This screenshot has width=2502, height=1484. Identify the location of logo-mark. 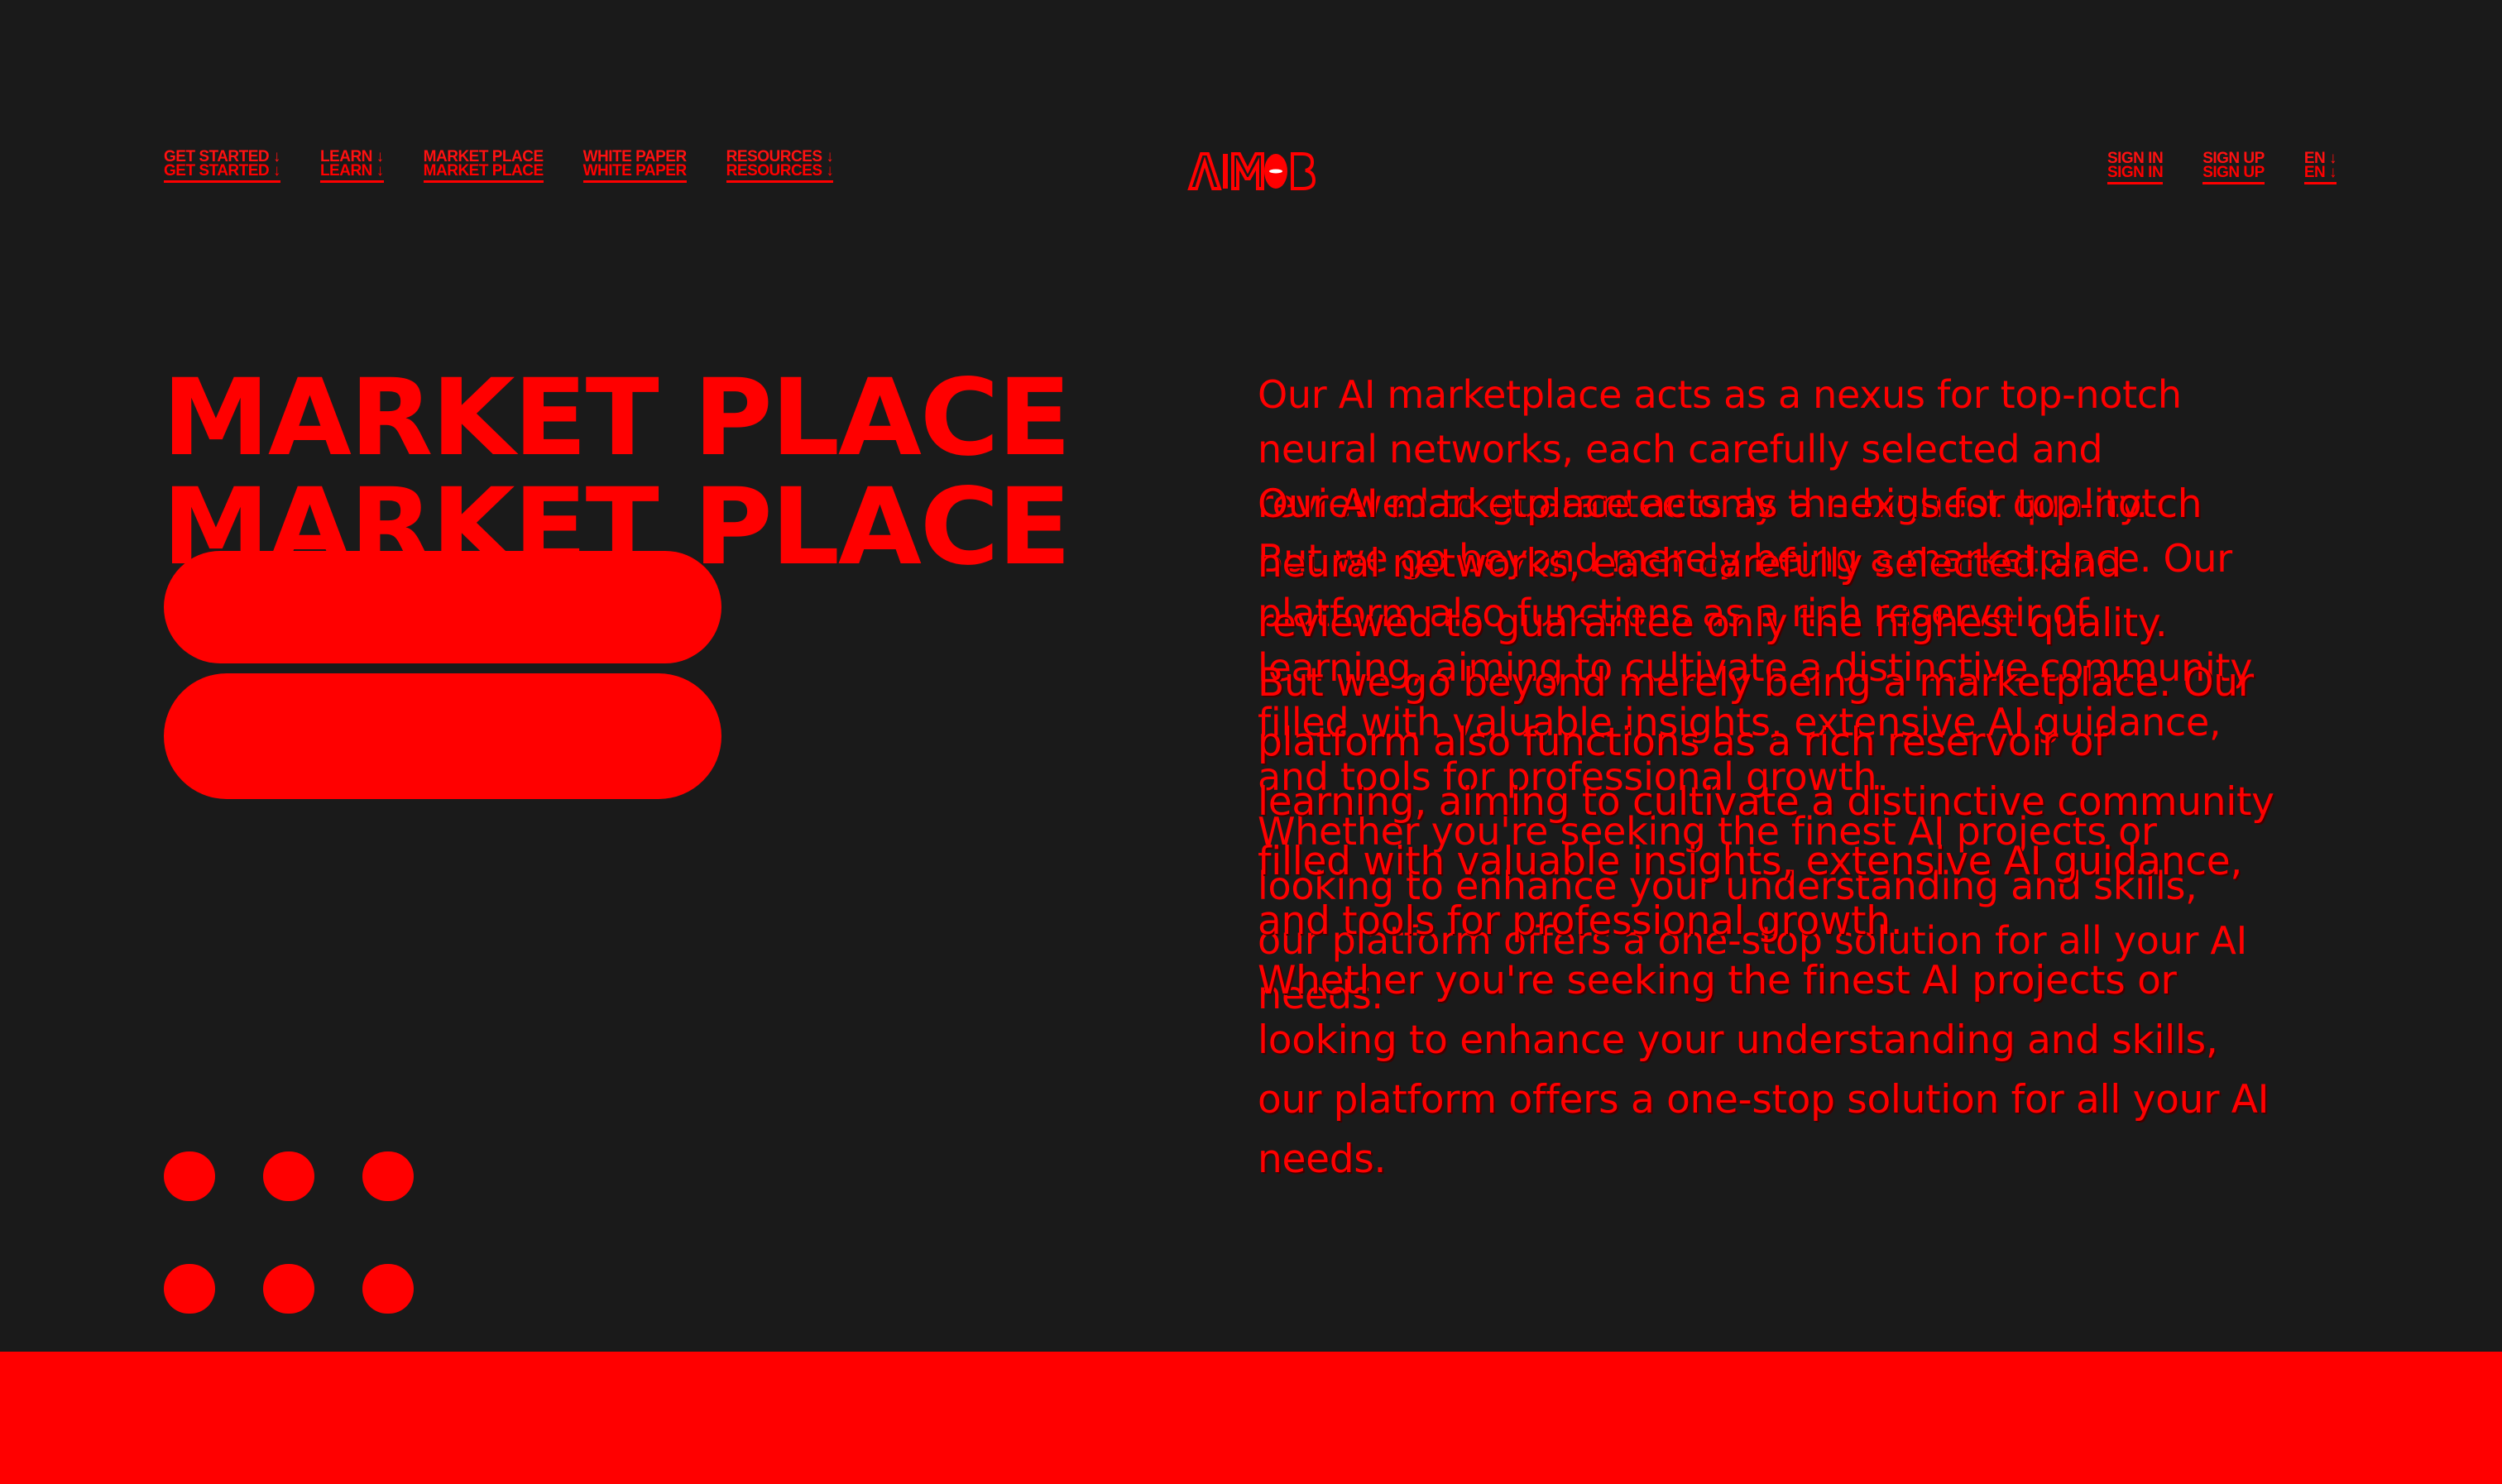
(1251, 171).